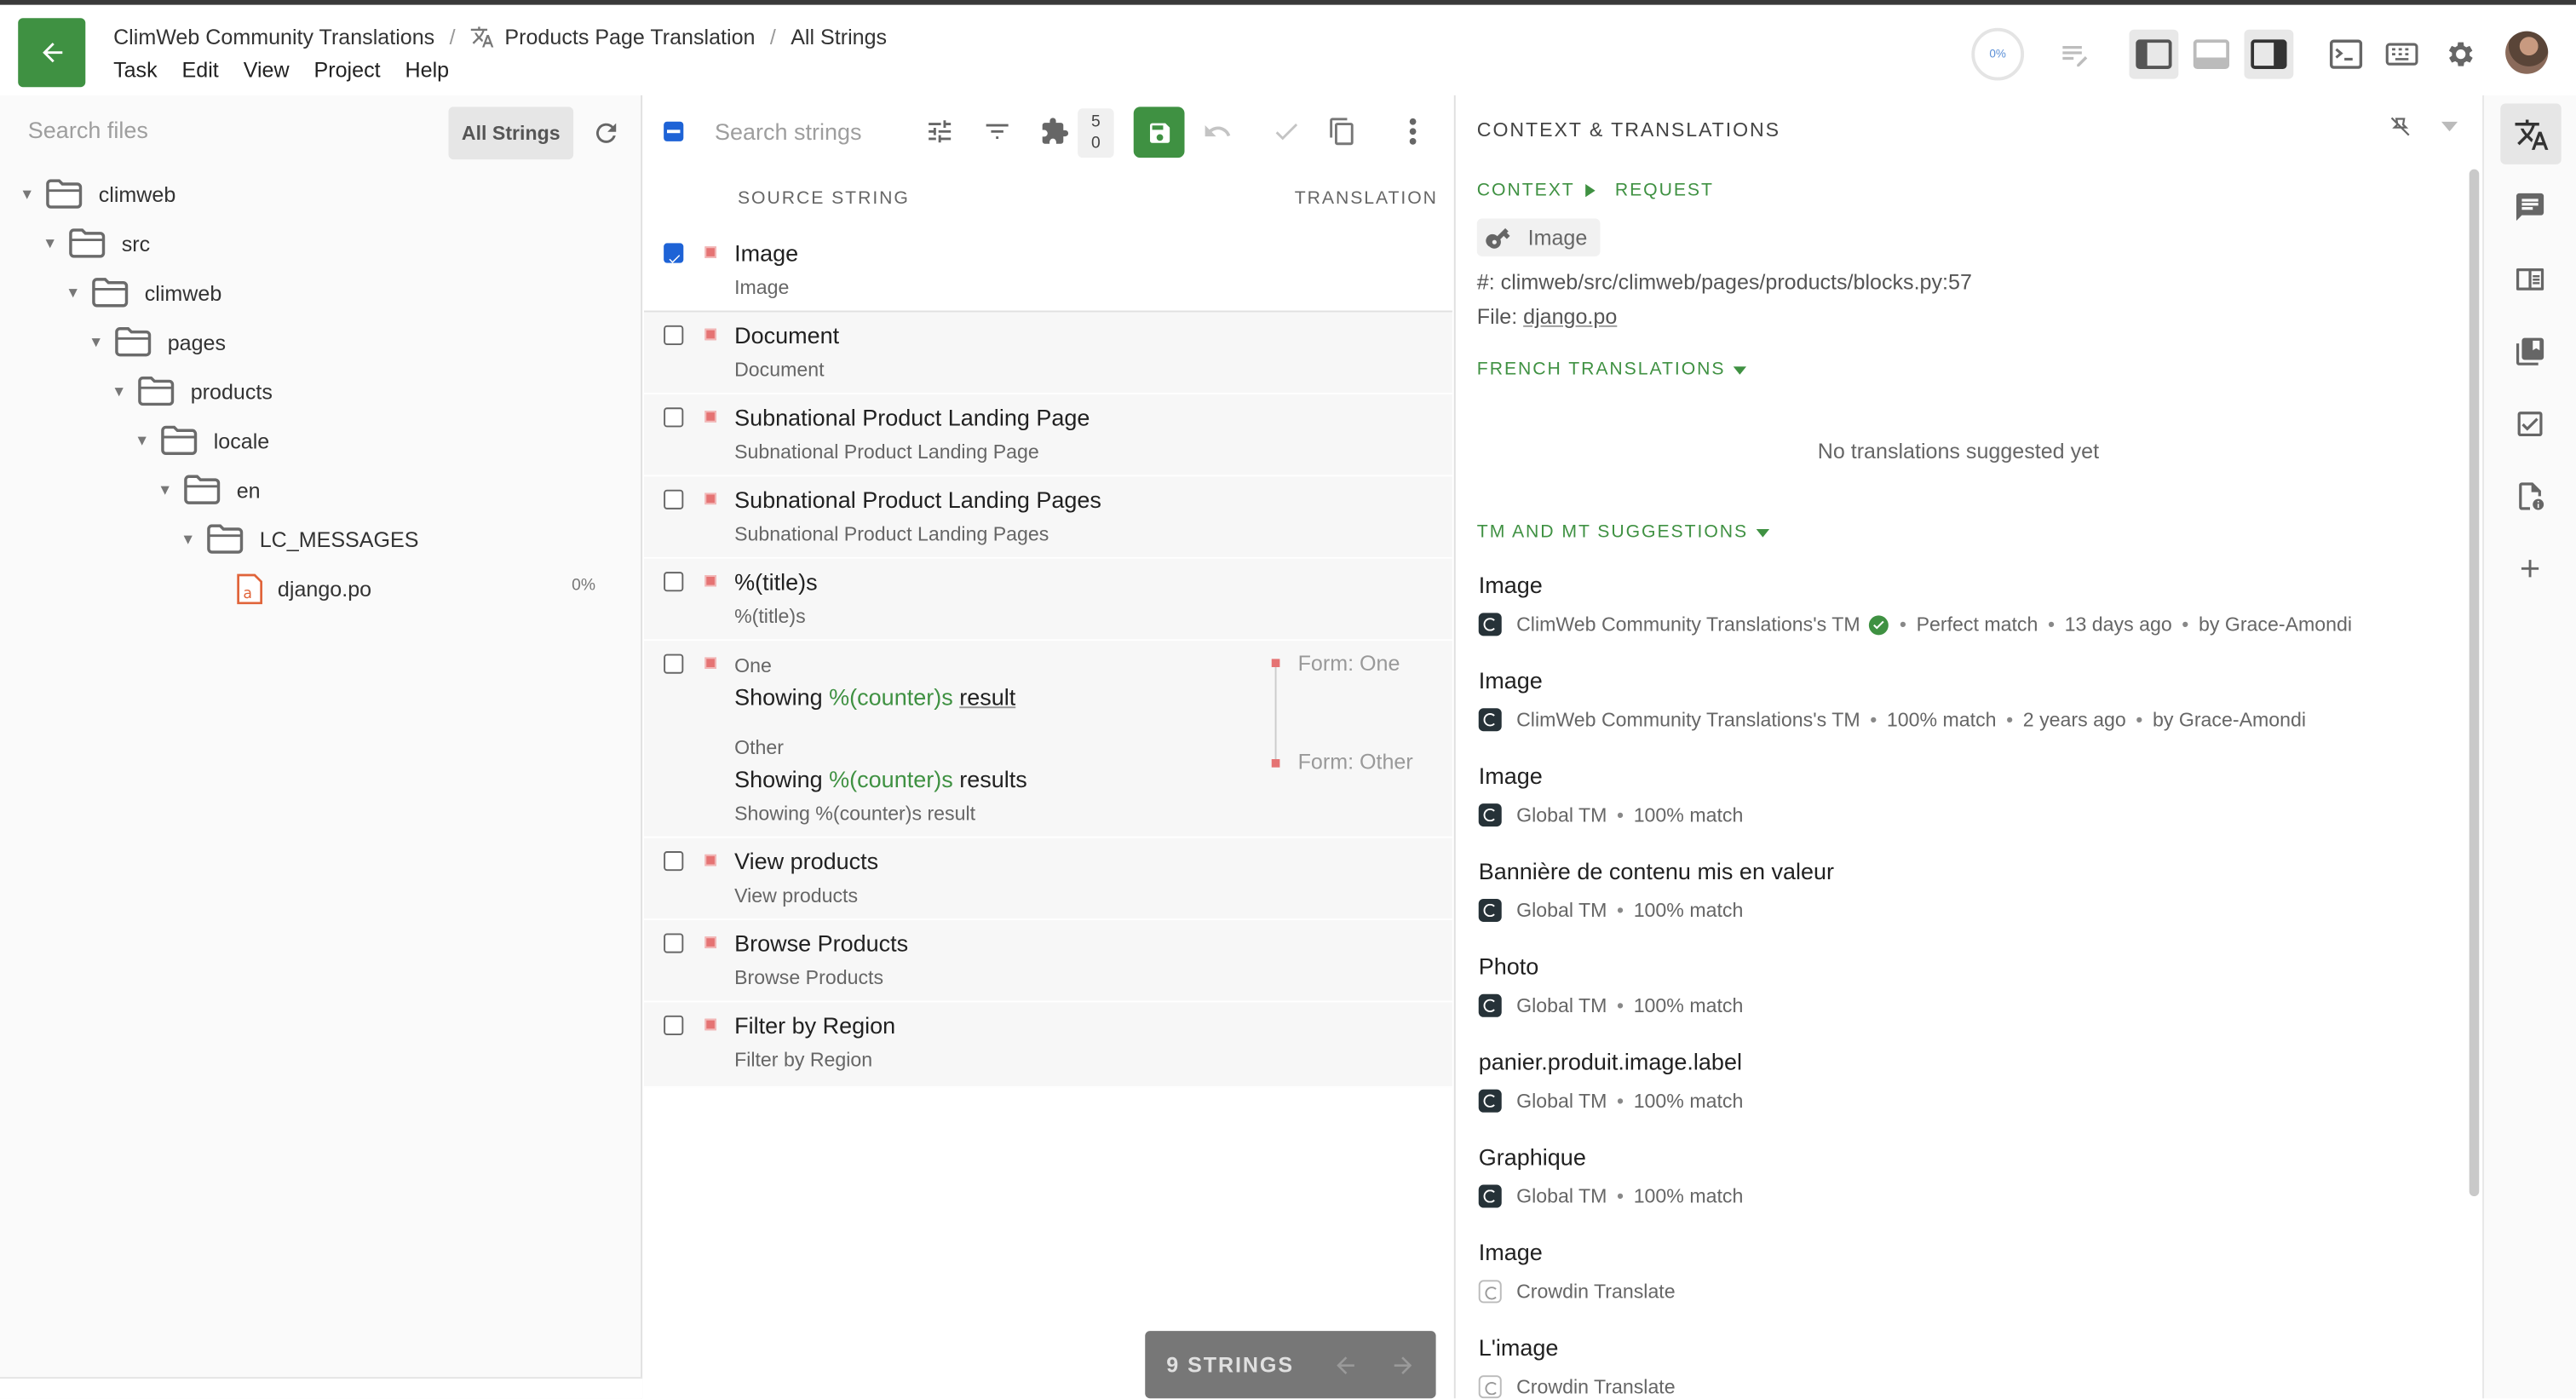 The width and height of the screenshot is (2576, 1399). I want to click on undo-icon, so click(1218, 131).